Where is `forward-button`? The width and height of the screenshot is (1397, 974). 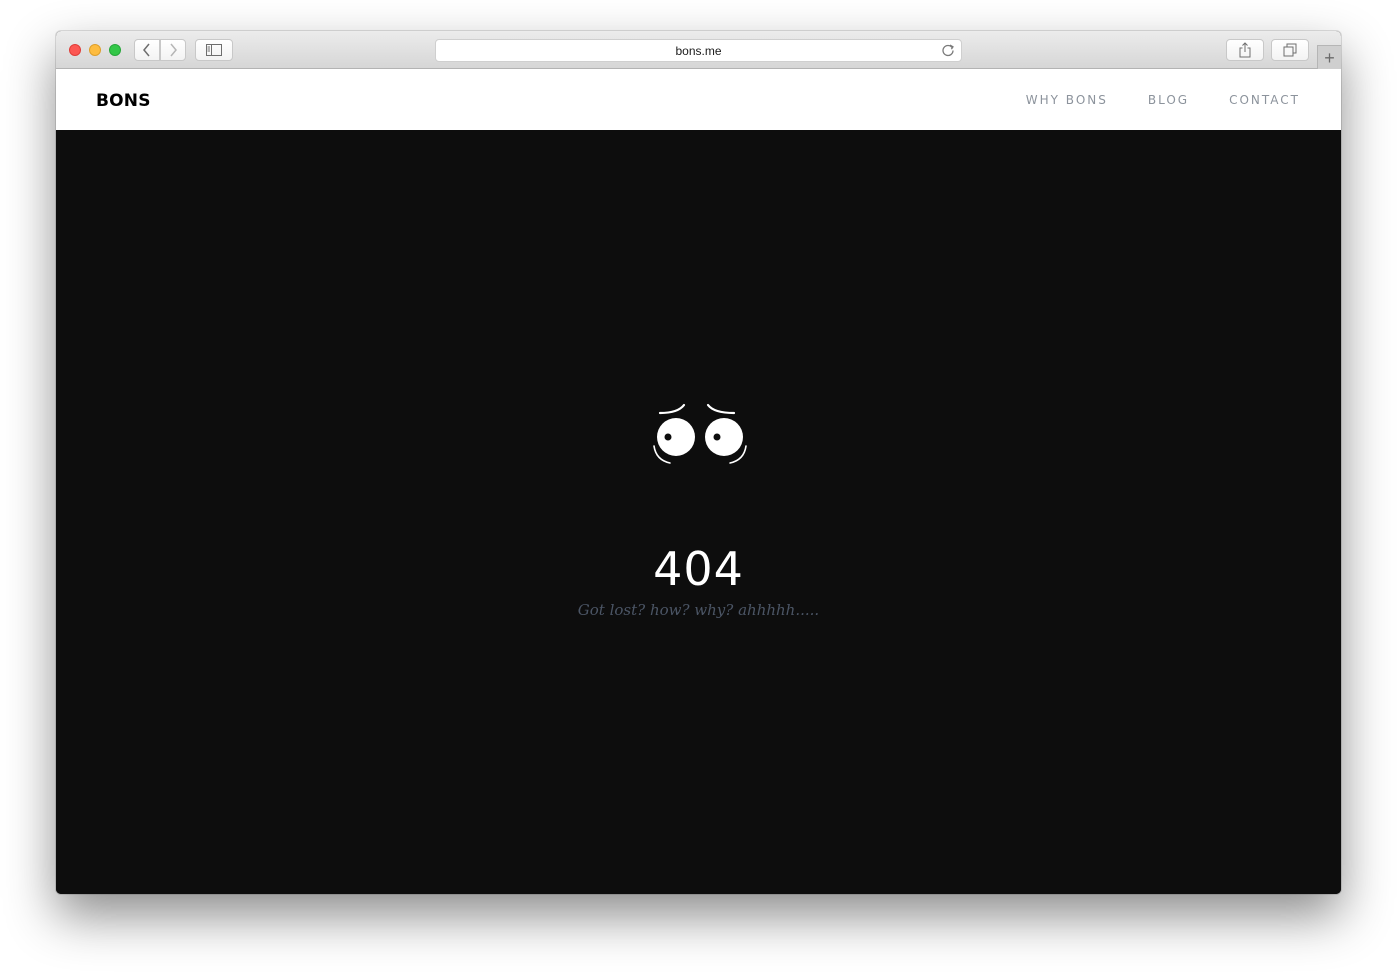
forward-button is located at coordinates (173, 50).